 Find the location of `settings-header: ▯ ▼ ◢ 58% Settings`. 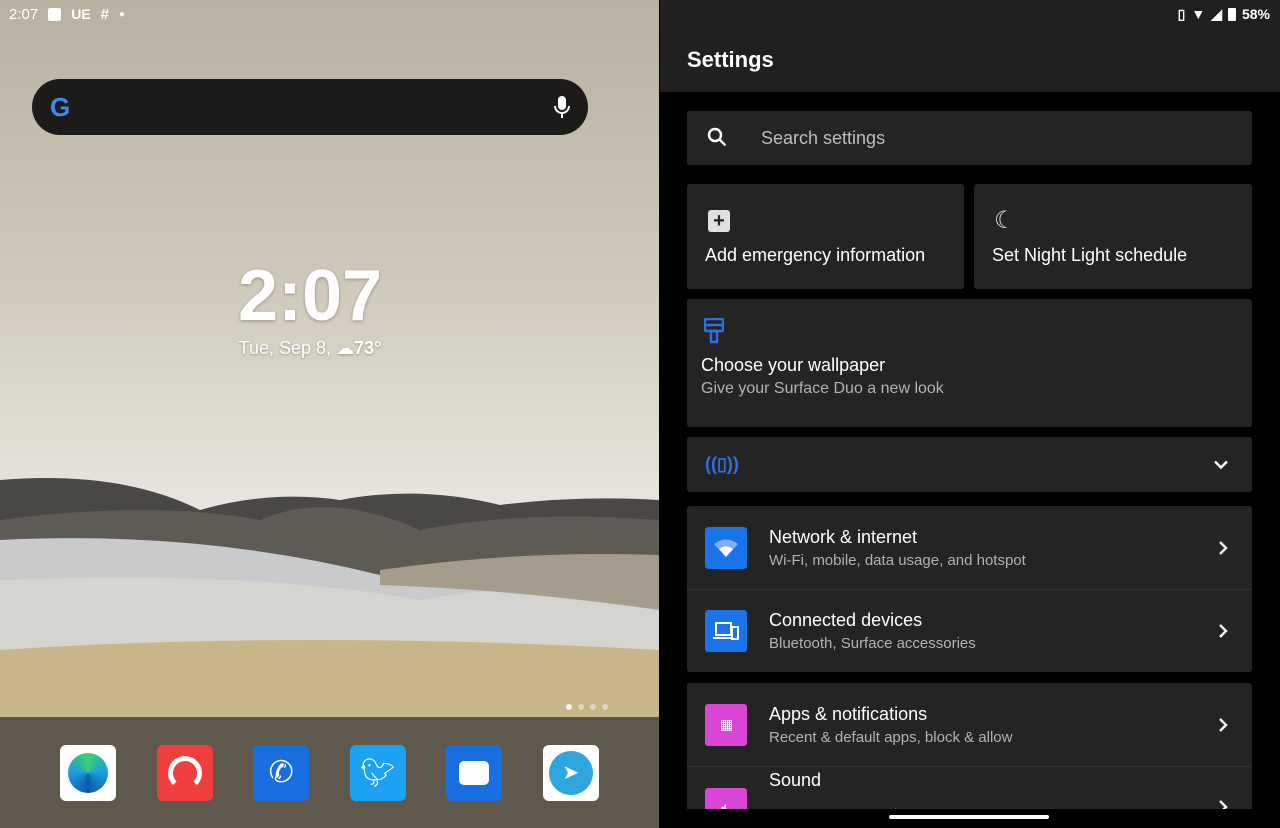

settings-header: ▯ ▼ ◢ 58% Settings is located at coordinates (970, 46).